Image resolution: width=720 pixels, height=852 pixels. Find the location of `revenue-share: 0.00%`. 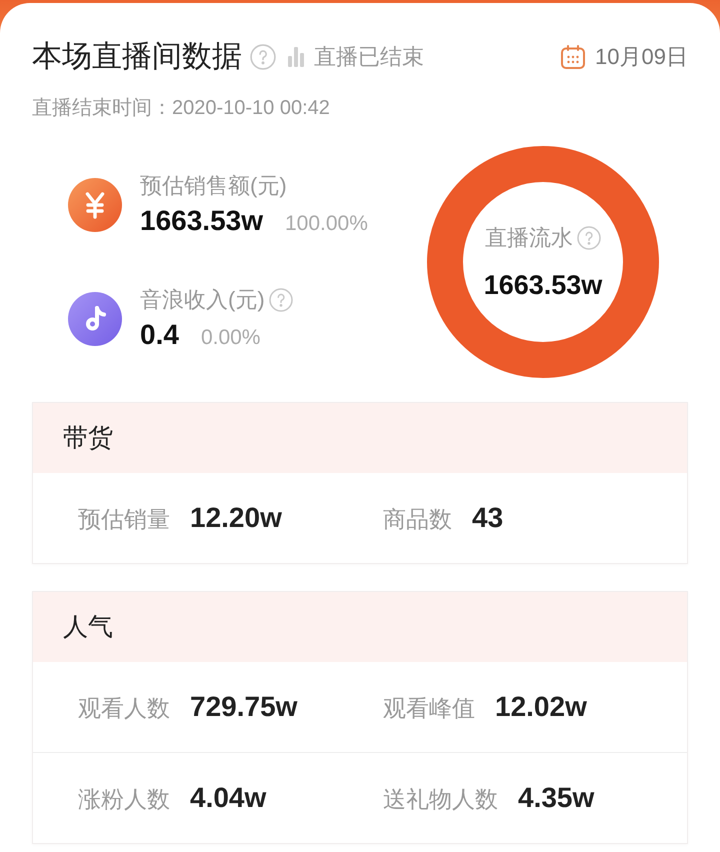

revenue-share: 0.00% is located at coordinates (230, 338).